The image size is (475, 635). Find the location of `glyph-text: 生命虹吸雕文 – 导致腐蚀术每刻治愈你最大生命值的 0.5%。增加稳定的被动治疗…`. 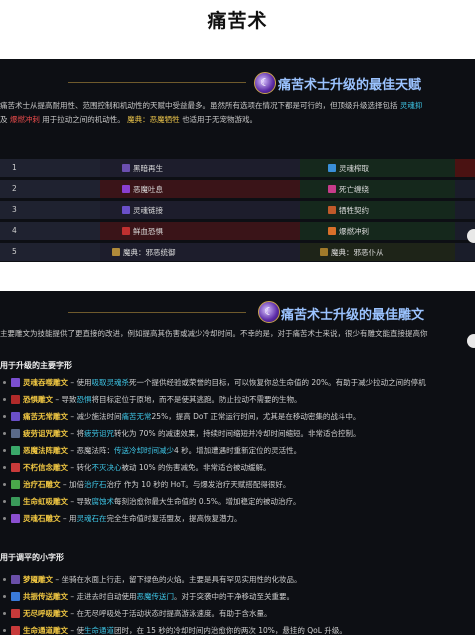

glyph-text: 生命虹吸雕文 – 导致腐蚀术每刻治愈你最大生命值的 0.5%。增加稳定的被动治疗… is located at coordinates (161, 501).